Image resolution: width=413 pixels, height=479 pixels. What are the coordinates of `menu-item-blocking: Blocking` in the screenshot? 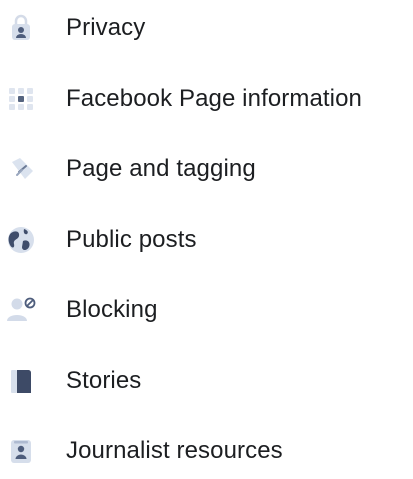 It's located at (206, 310).